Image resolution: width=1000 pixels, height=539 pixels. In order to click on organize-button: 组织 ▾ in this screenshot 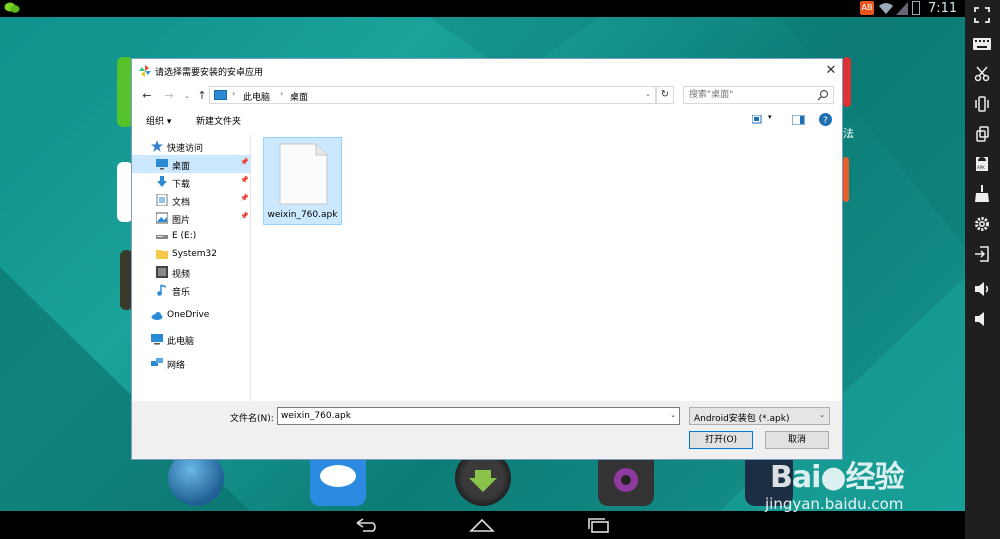, I will do `click(158, 120)`.